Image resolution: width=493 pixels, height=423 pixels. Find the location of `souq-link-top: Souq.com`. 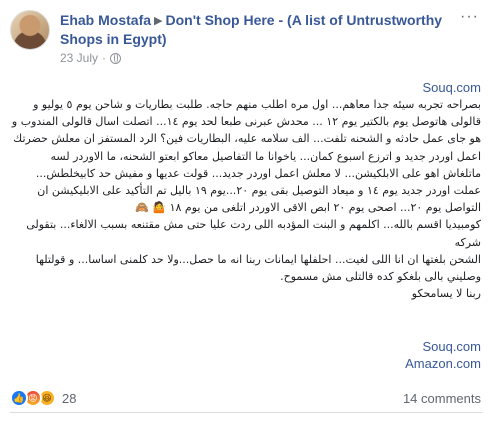

souq-link-top: Souq.com is located at coordinates (451, 87).